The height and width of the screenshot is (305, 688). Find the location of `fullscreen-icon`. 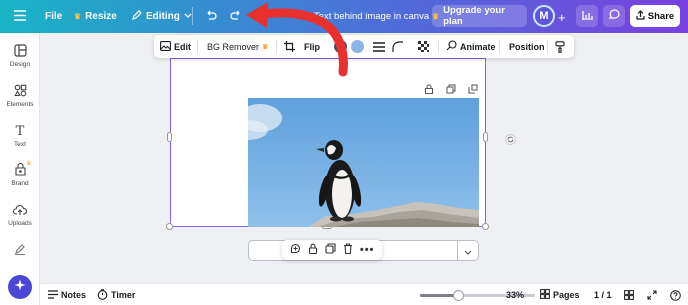

fullscreen-icon is located at coordinates (652, 294).